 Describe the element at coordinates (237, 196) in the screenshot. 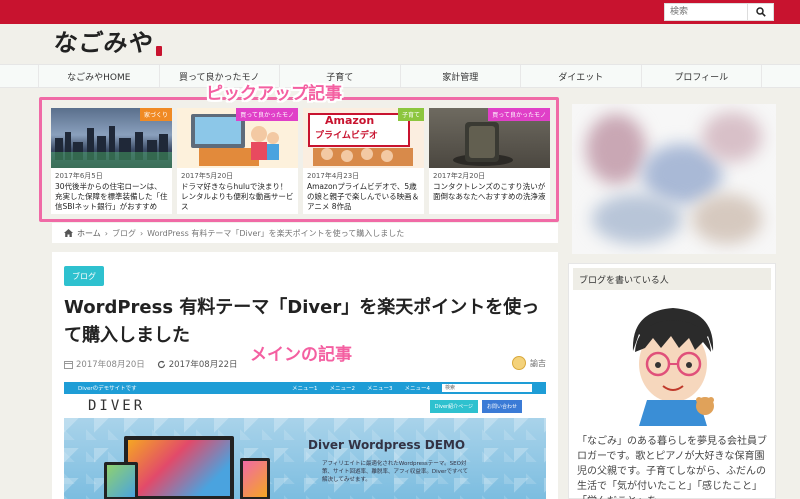

I see `pickup-title: ドラマ好きならhuluで決まり！レンタルよりも便利な動画サービス` at that location.